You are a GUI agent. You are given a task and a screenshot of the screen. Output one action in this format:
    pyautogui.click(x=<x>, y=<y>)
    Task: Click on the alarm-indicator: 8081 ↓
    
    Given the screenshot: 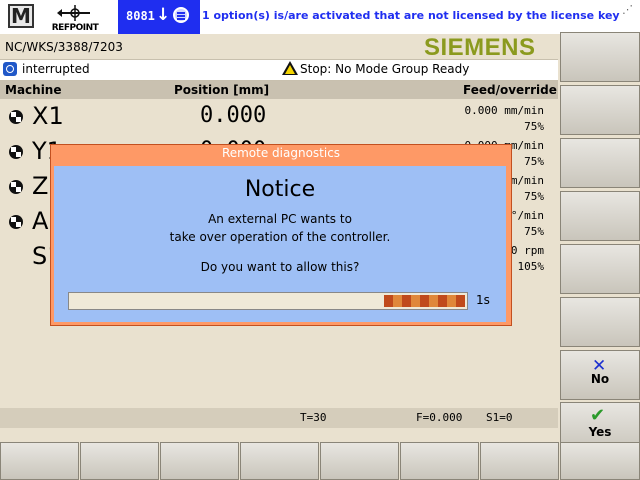 What is the action you would take?
    pyautogui.click(x=159, y=17)
    